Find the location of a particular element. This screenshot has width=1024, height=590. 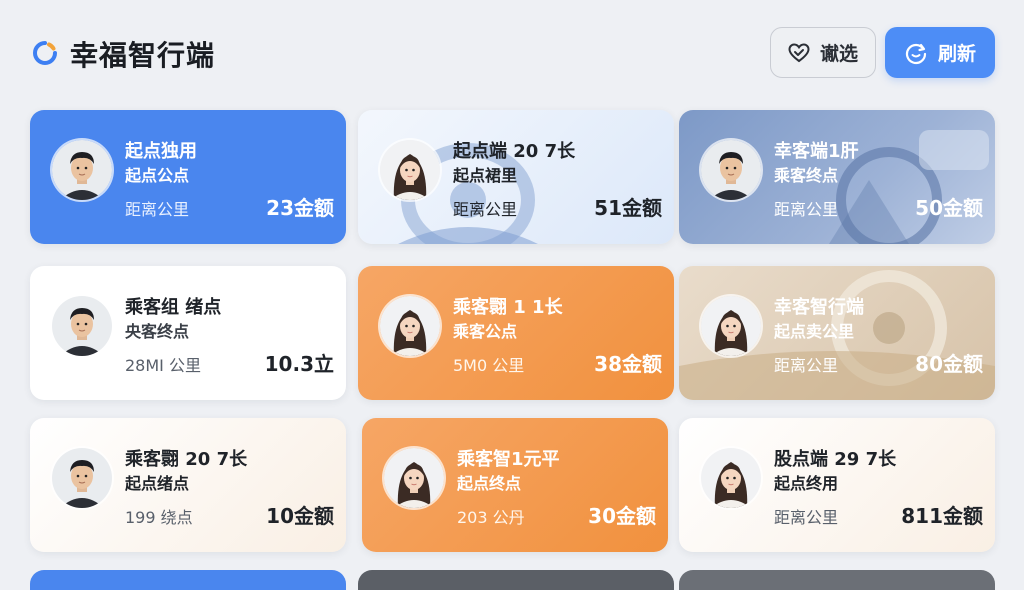

card-distance: 199 绕点 is located at coordinates (159, 517).